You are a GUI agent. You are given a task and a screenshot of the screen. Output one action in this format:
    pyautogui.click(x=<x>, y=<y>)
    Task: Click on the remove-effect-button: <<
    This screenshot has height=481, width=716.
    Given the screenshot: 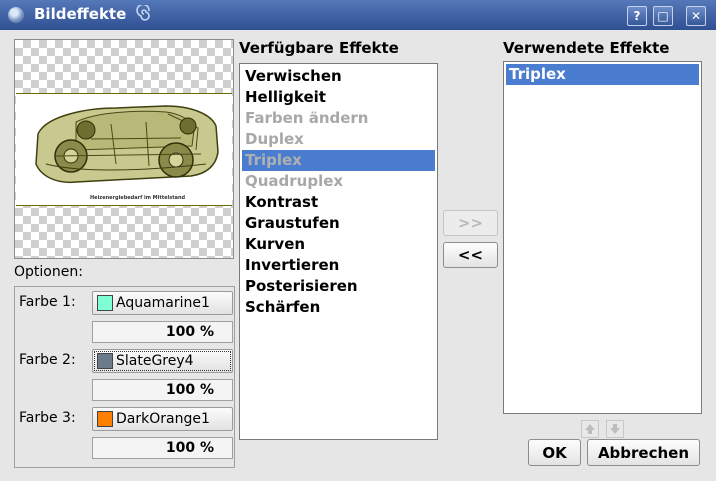 What is the action you would take?
    pyautogui.click(x=470, y=255)
    